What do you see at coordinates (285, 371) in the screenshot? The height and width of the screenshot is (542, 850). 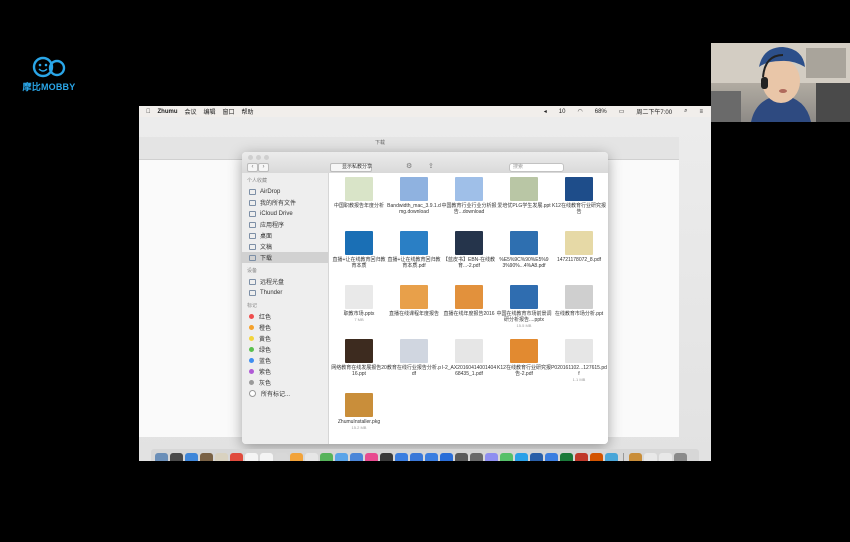 I see `sidebar-tag-item: 紫色` at bounding box center [285, 371].